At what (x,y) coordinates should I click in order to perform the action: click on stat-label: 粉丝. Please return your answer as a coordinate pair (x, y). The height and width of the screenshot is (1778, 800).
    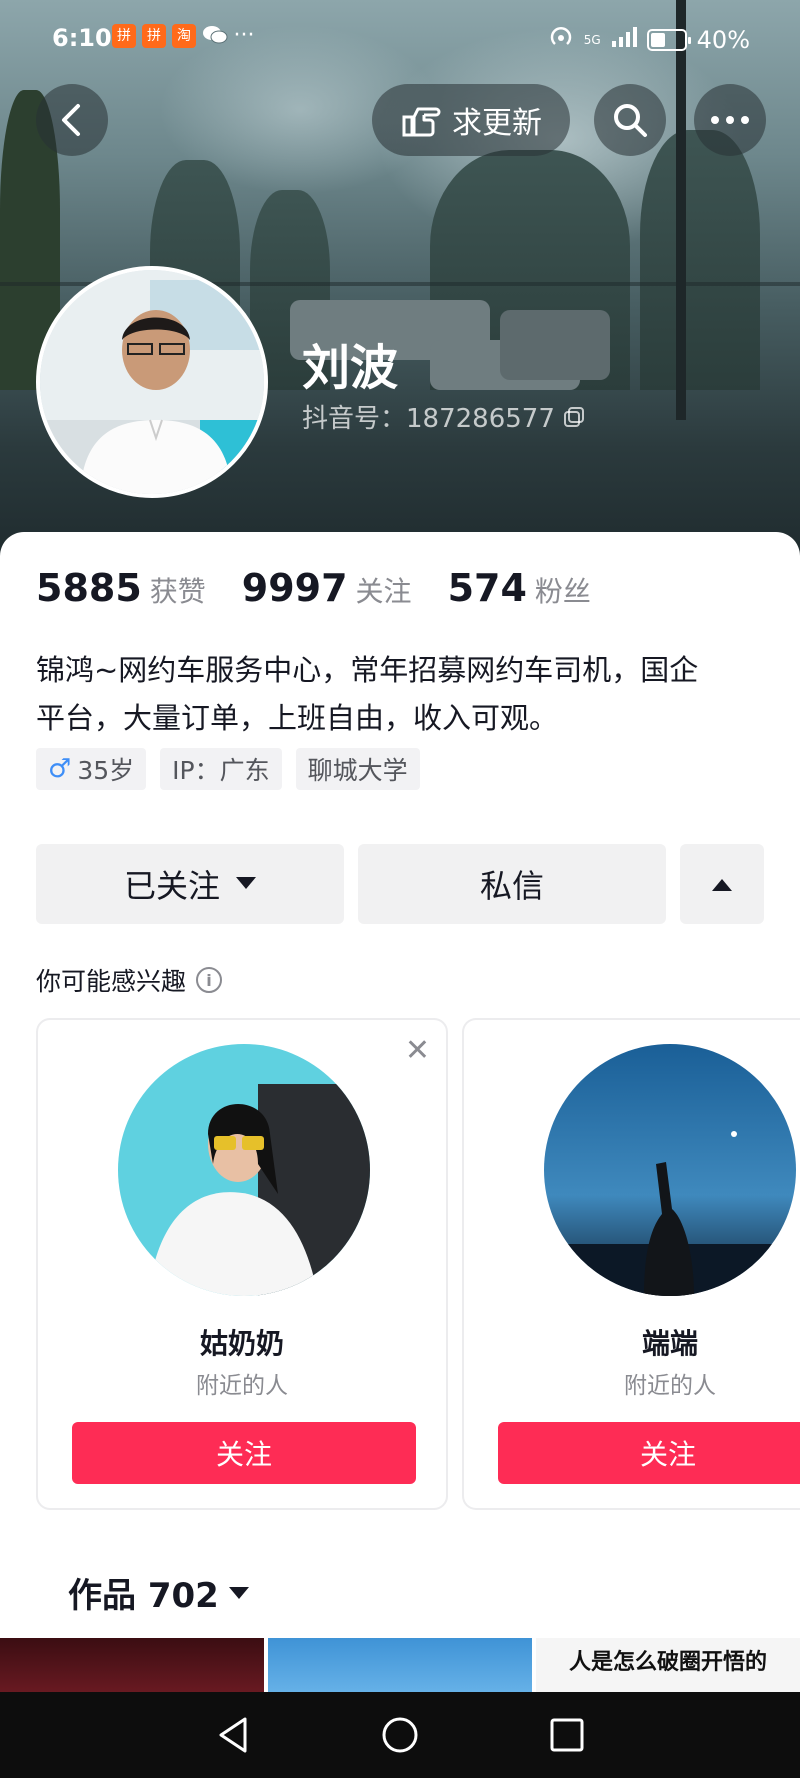
    Looking at the image, I should click on (562, 591).